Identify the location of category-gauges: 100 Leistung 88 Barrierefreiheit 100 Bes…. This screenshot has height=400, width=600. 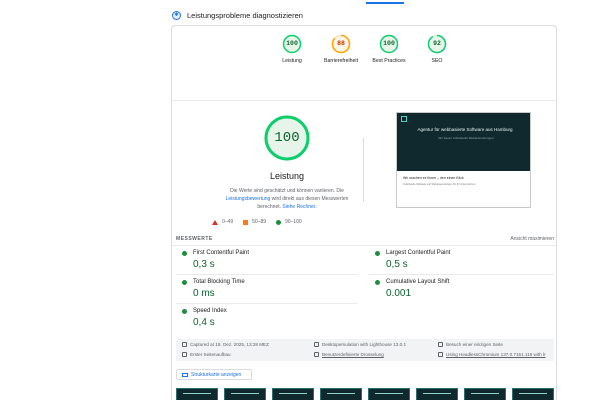
(364, 64).